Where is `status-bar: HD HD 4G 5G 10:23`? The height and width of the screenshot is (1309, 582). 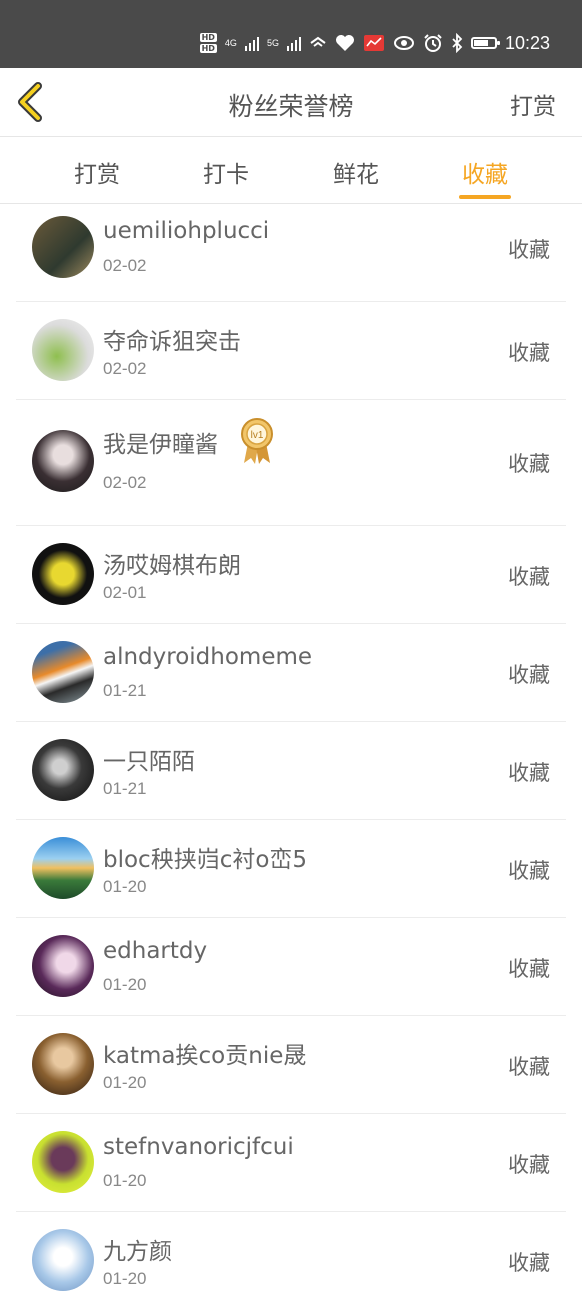
status-bar: HD HD 4G 5G 10:23 is located at coordinates (291, 34).